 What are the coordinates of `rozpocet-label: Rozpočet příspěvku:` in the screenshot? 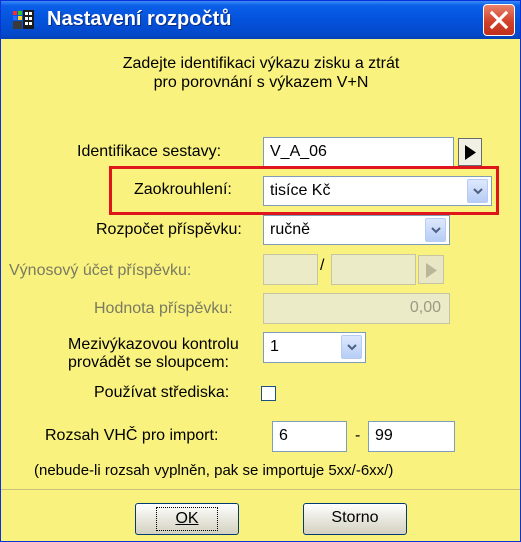 It's located at (169, 229).